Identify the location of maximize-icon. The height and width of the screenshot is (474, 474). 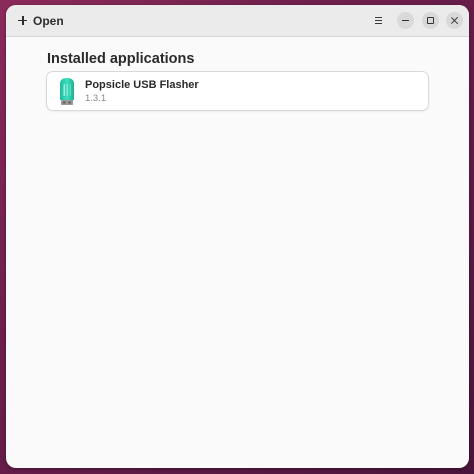
(430, 20).